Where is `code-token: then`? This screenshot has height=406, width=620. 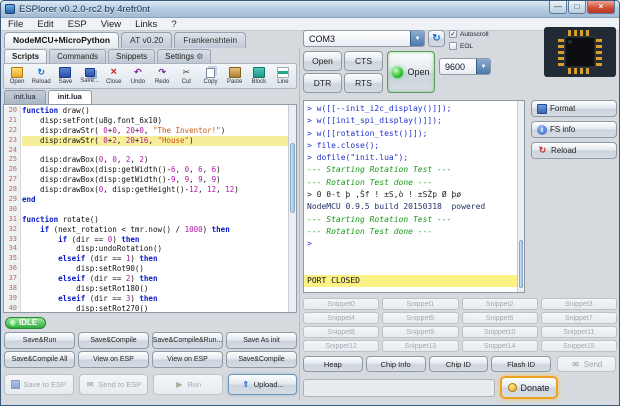
code-token: then is located at coordinates (148, 279).